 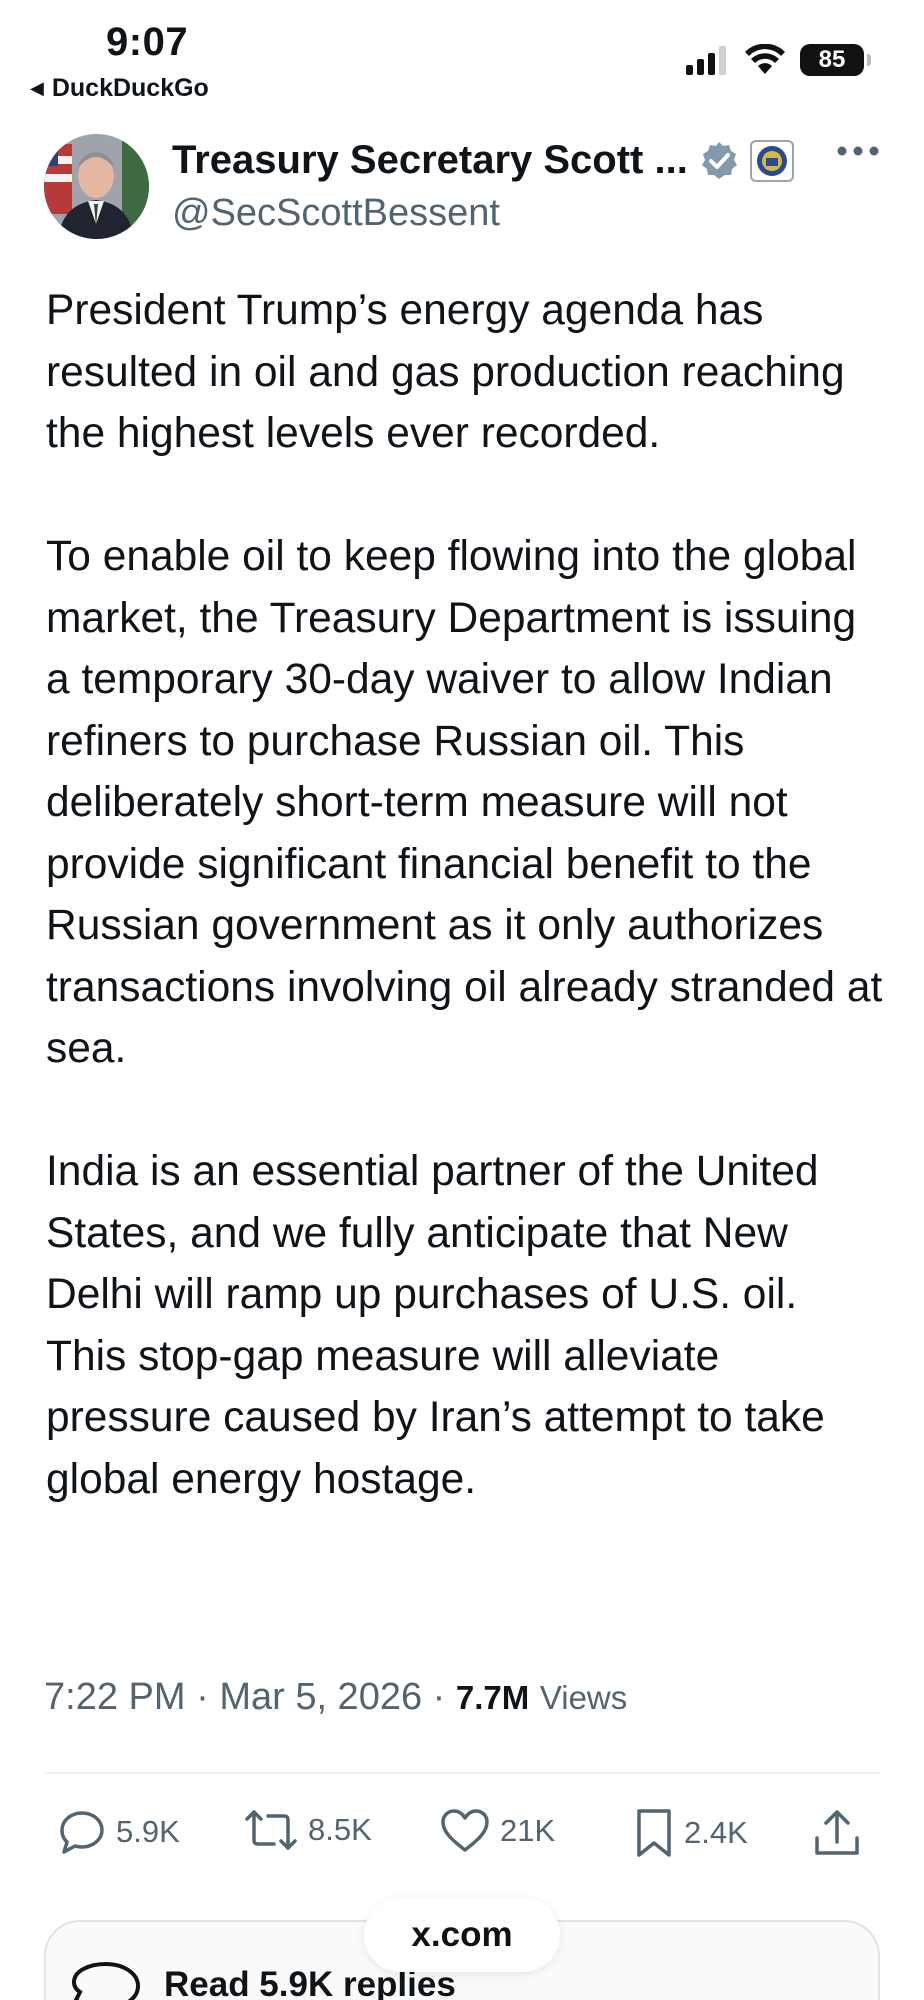 I want to click on share-icon, so click(x=837, y=1832).